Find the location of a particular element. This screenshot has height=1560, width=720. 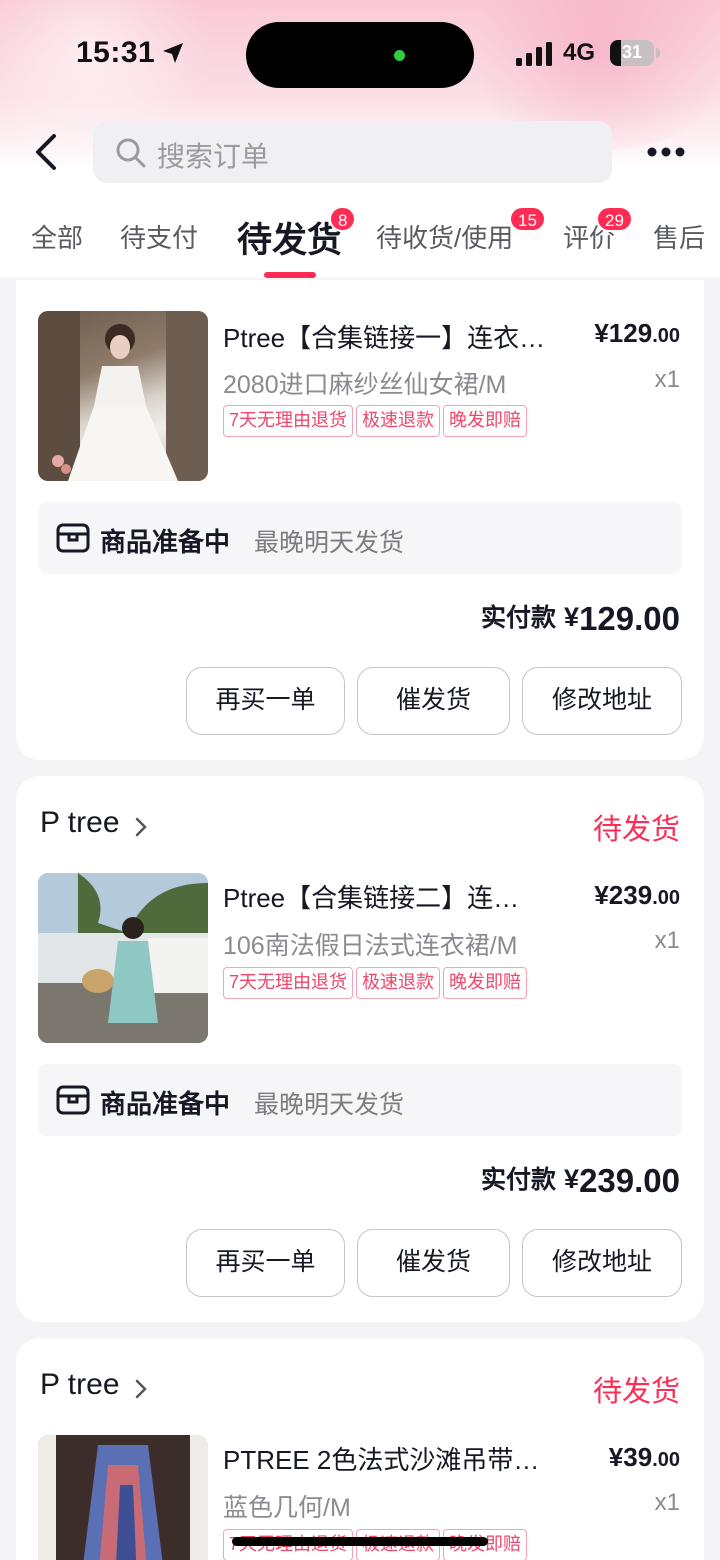

status-bar: 15:31 4G 31 is located at coordinates (360, 54).